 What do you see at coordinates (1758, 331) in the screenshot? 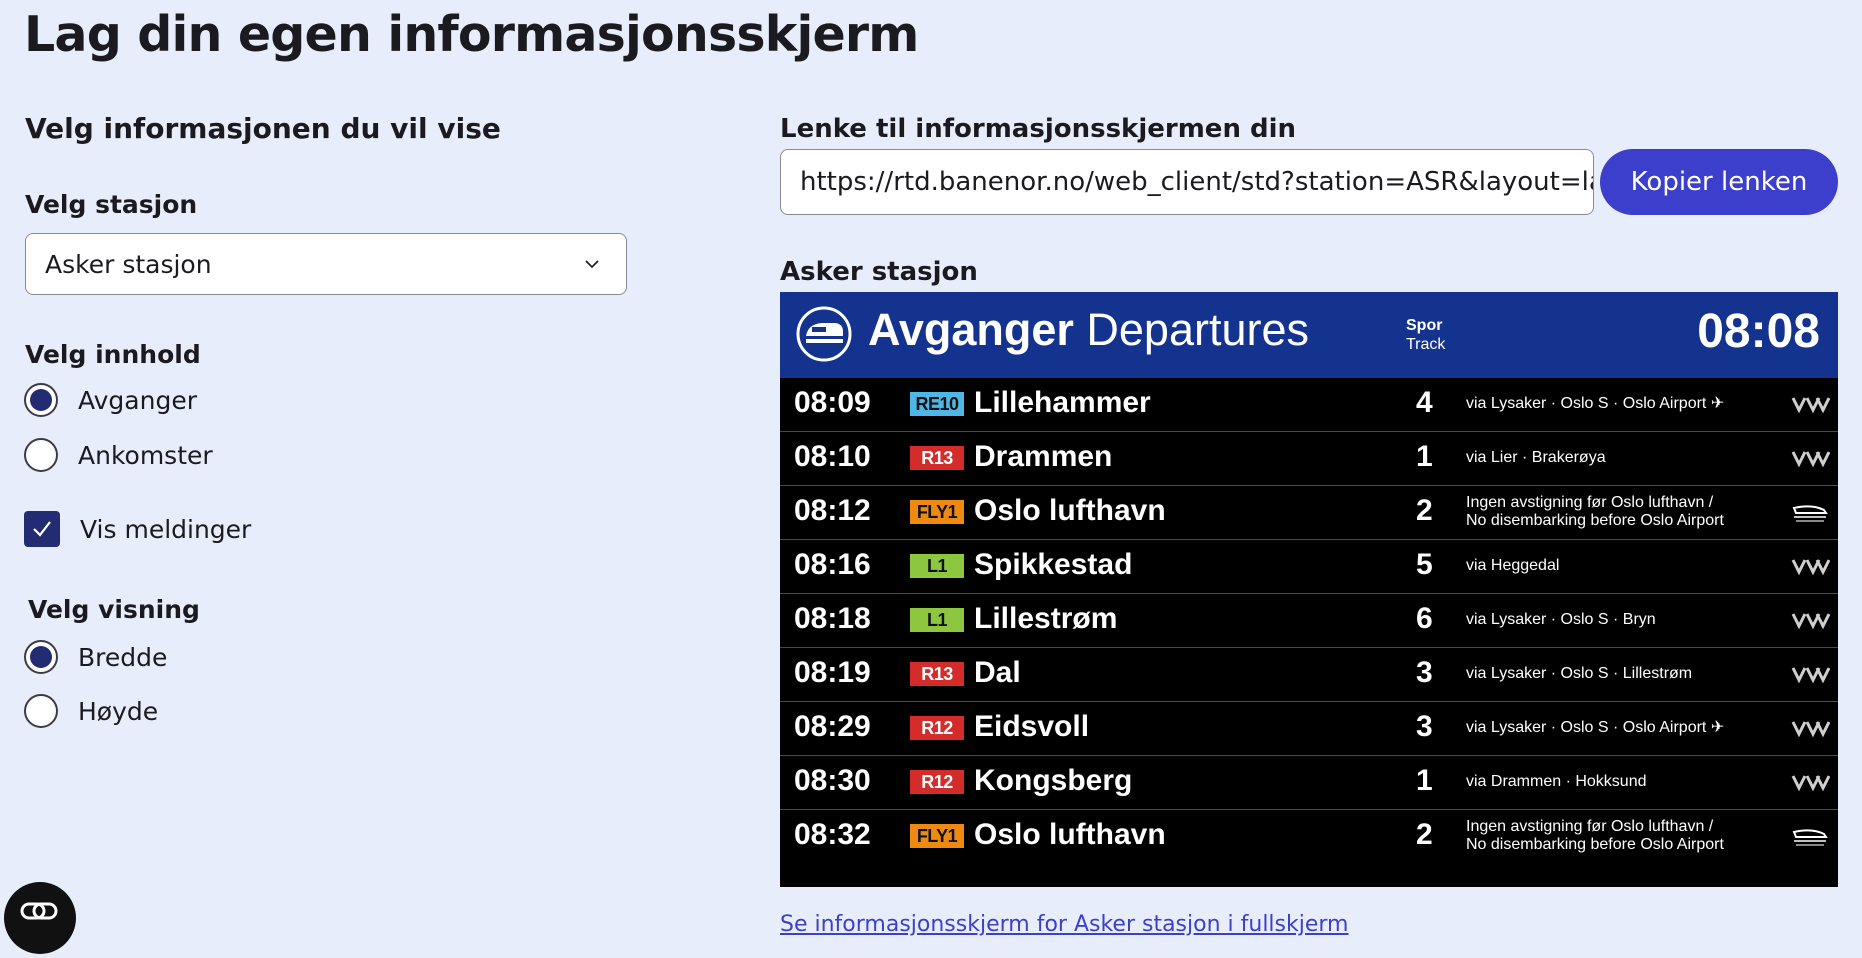
I see `board-clock: 08:08` at bounding box center [1758, 331].